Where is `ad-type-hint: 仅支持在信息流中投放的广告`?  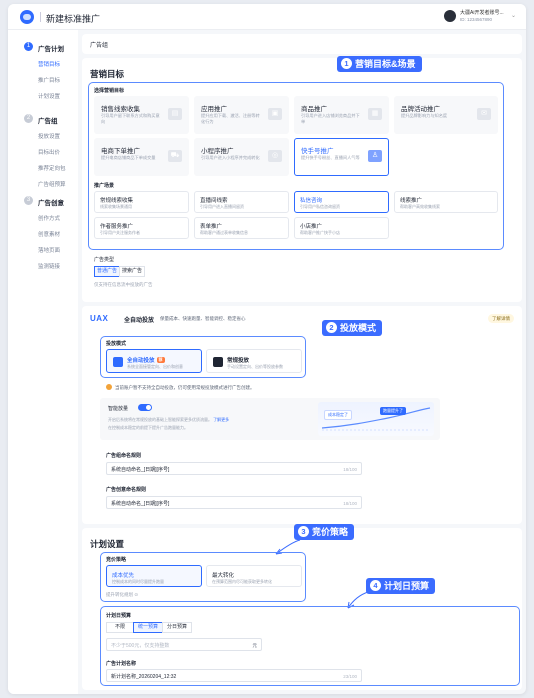
ad-type-hint: 仅支持在信息流中投放的广告 is located at coordinates (123, 284).